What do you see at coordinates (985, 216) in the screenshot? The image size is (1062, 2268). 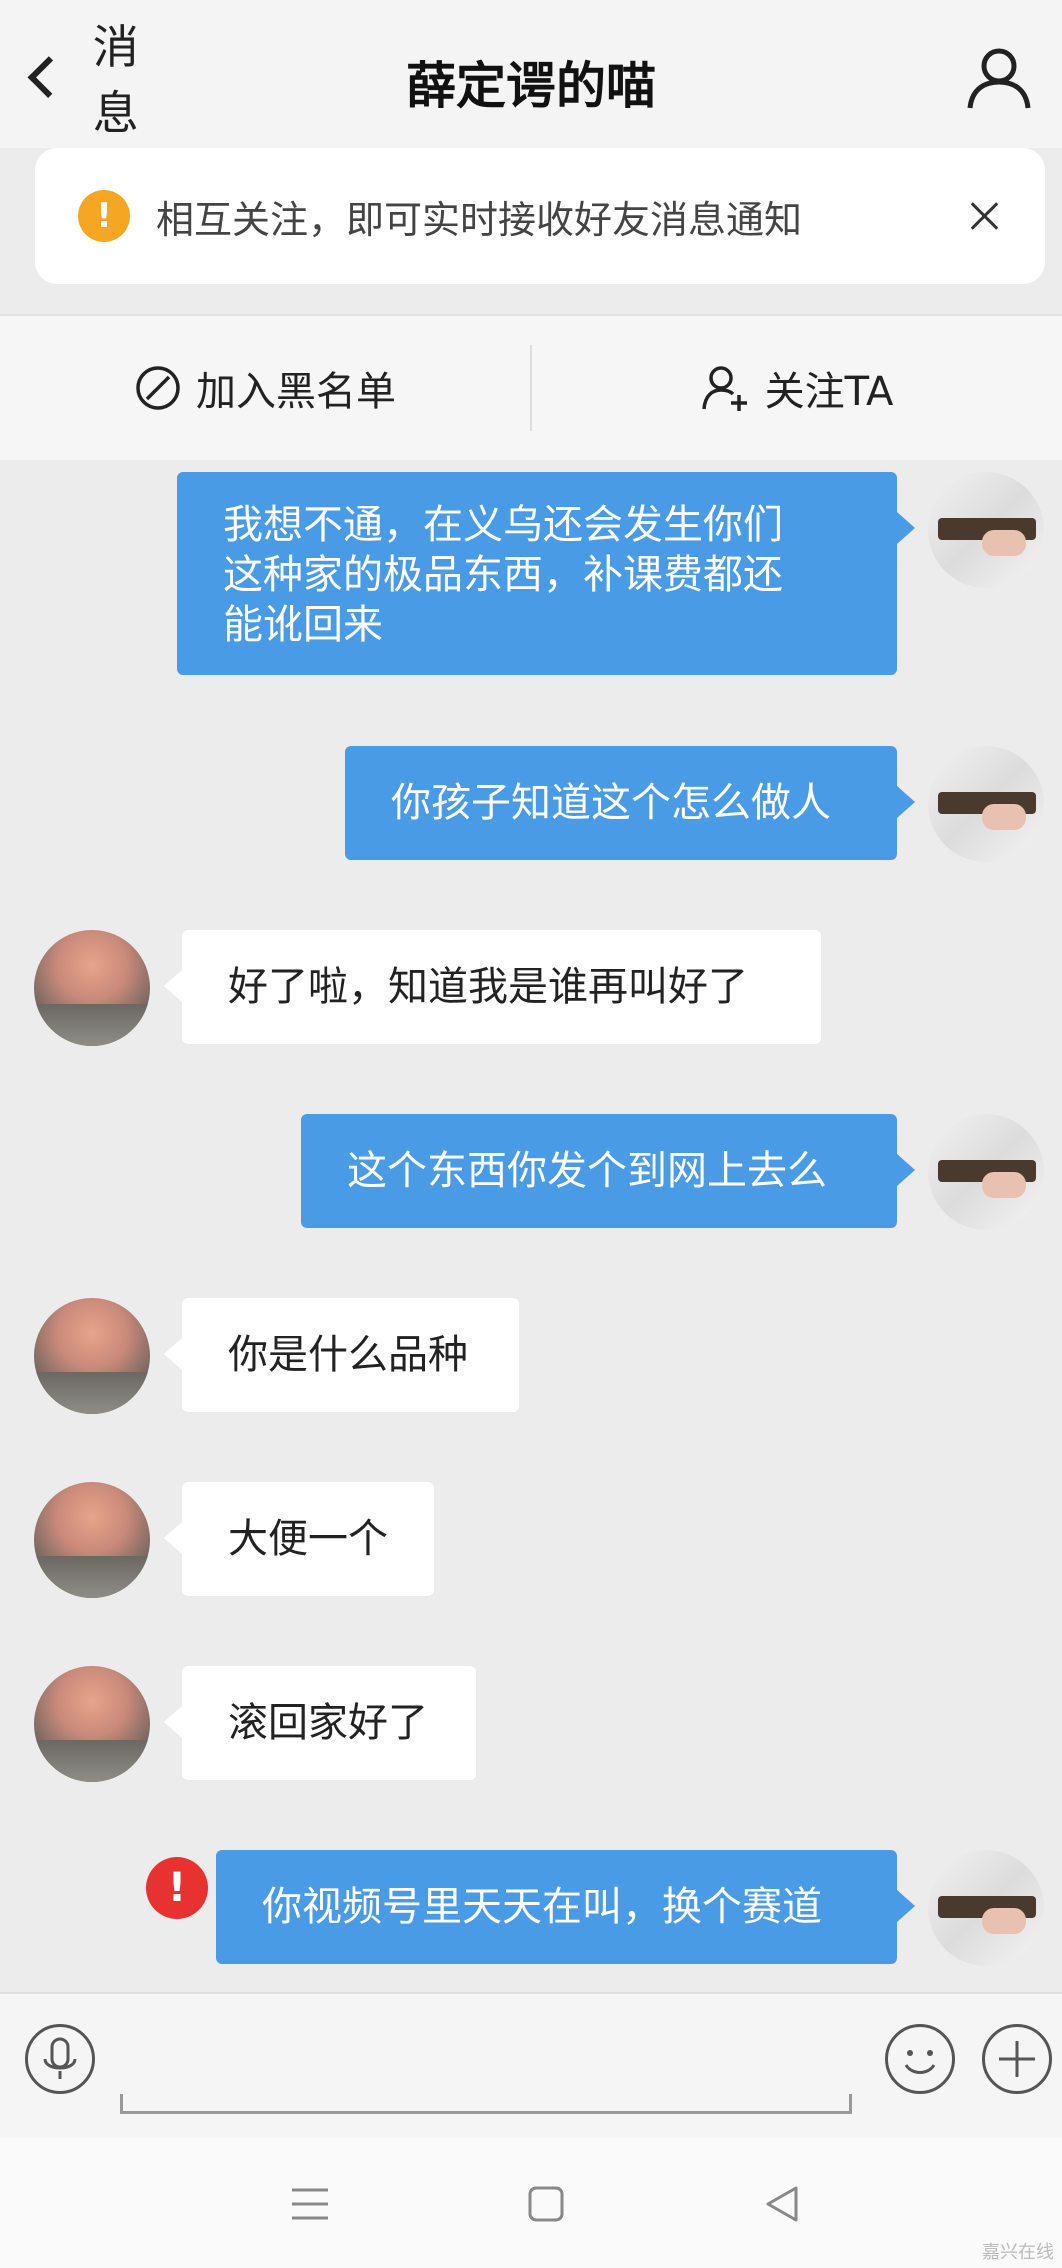 I see `close-icon` at bounding box center [985, 216].